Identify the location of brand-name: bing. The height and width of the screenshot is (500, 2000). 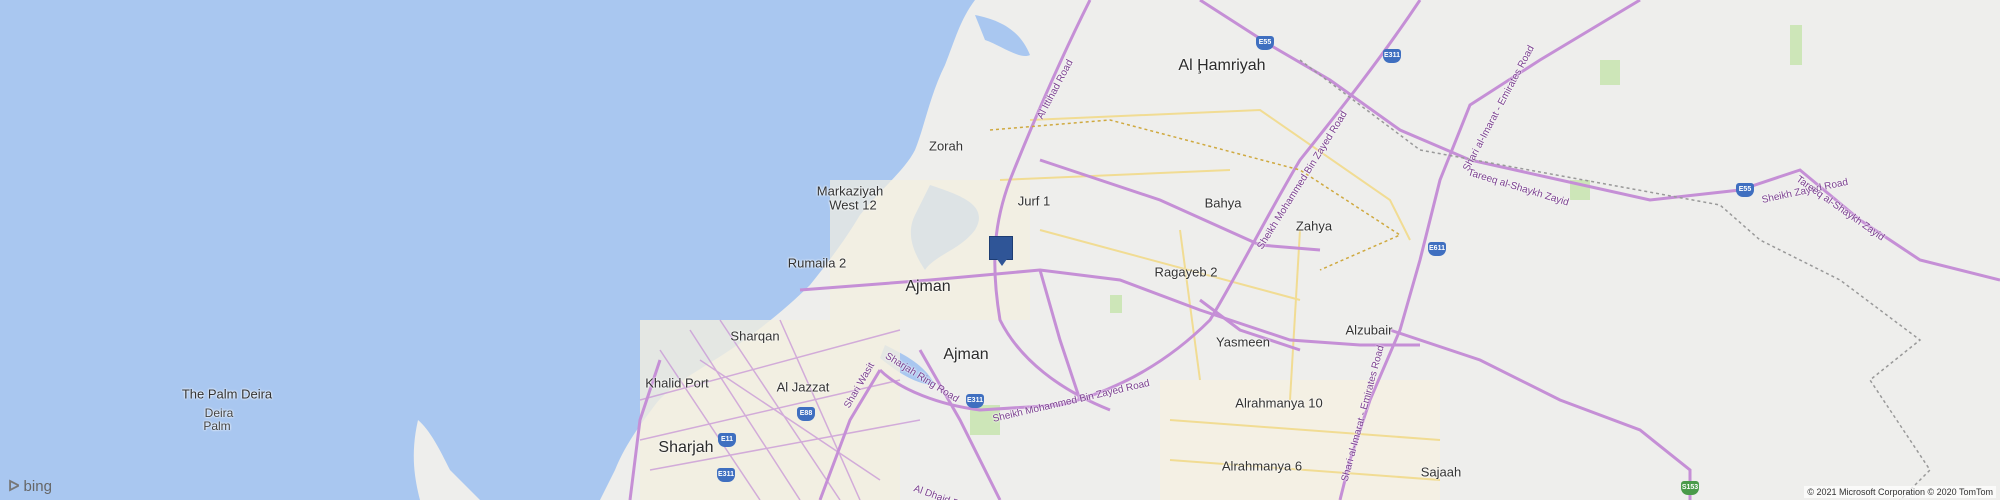
(37, 486).